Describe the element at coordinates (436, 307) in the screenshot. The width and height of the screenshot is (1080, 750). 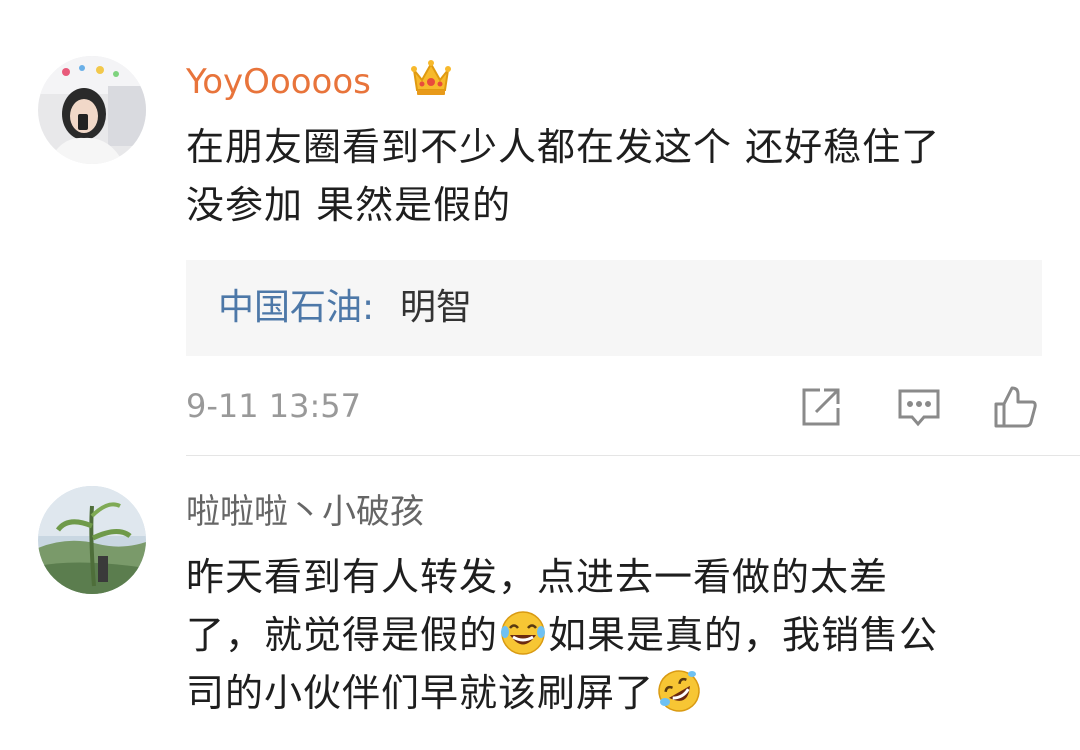
I see `reply-text: 明智` at that location.